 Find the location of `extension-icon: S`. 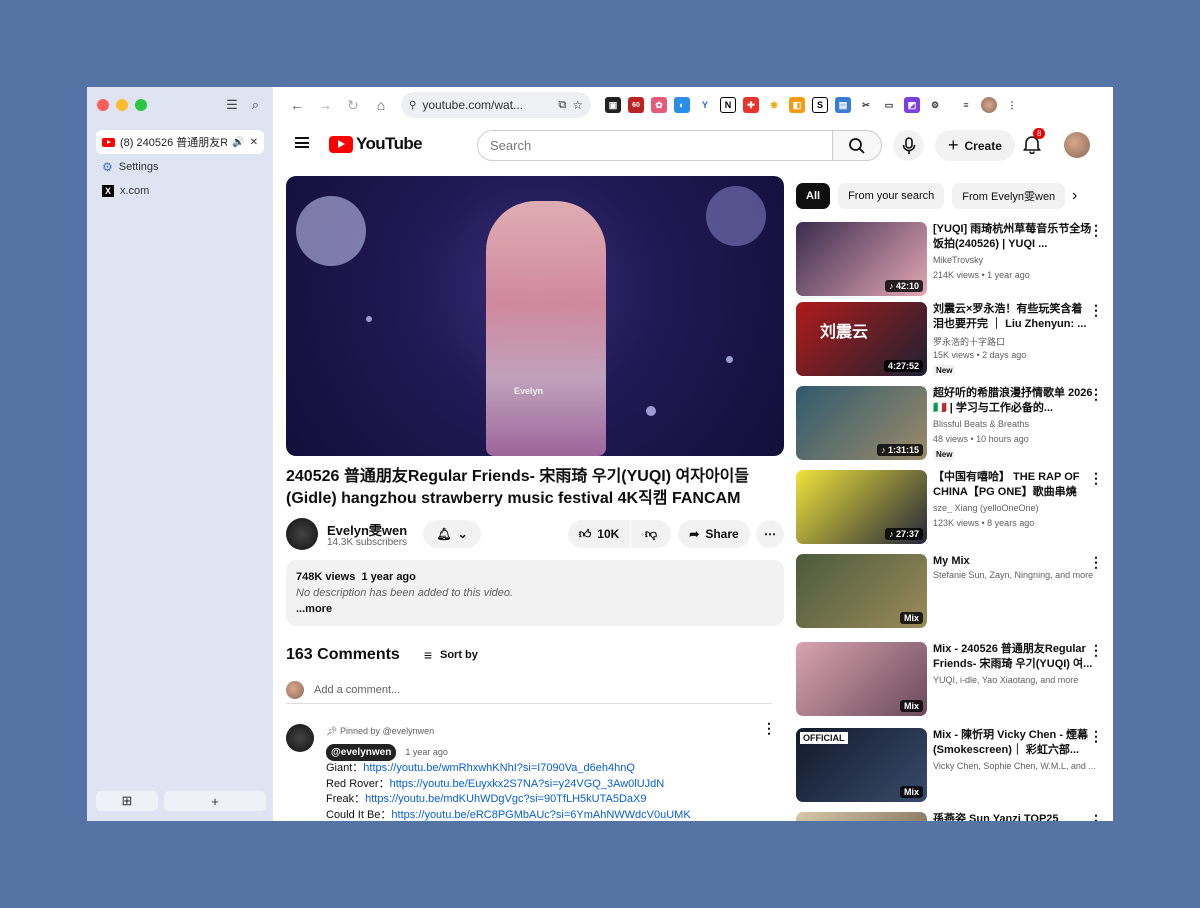

extension-icon: S is located at coordinates (820, 105).